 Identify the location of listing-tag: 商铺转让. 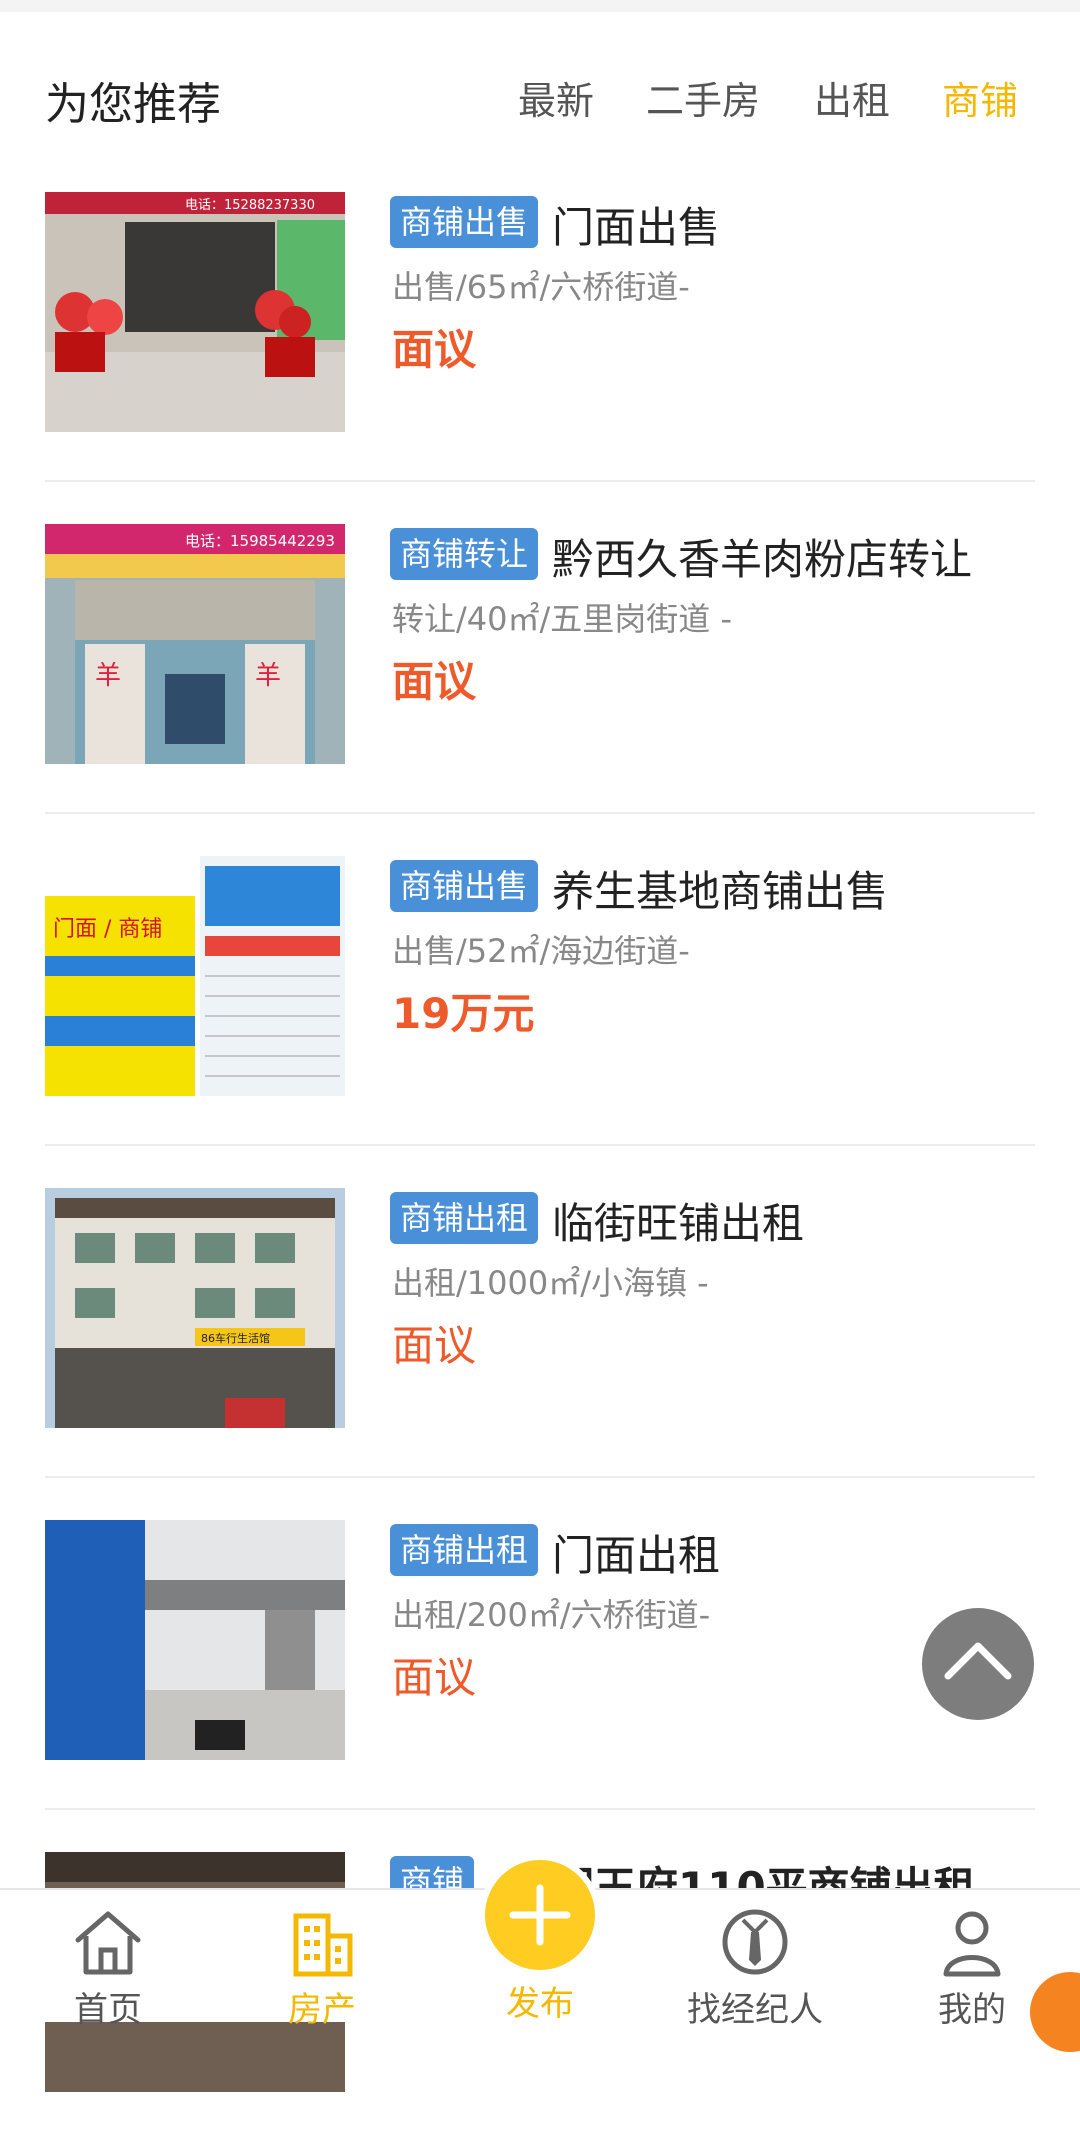
(464, 554).